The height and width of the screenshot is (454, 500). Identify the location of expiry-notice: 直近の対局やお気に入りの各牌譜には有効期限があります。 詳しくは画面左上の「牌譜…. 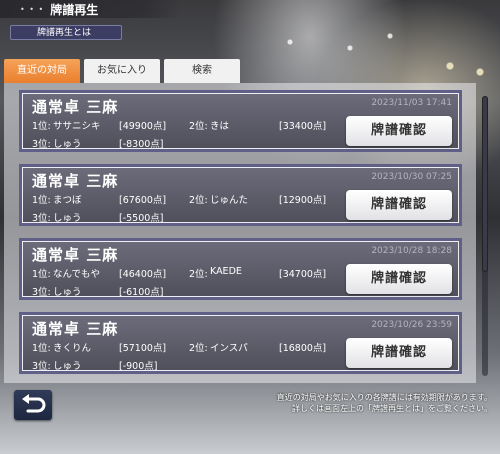
(342, 403).